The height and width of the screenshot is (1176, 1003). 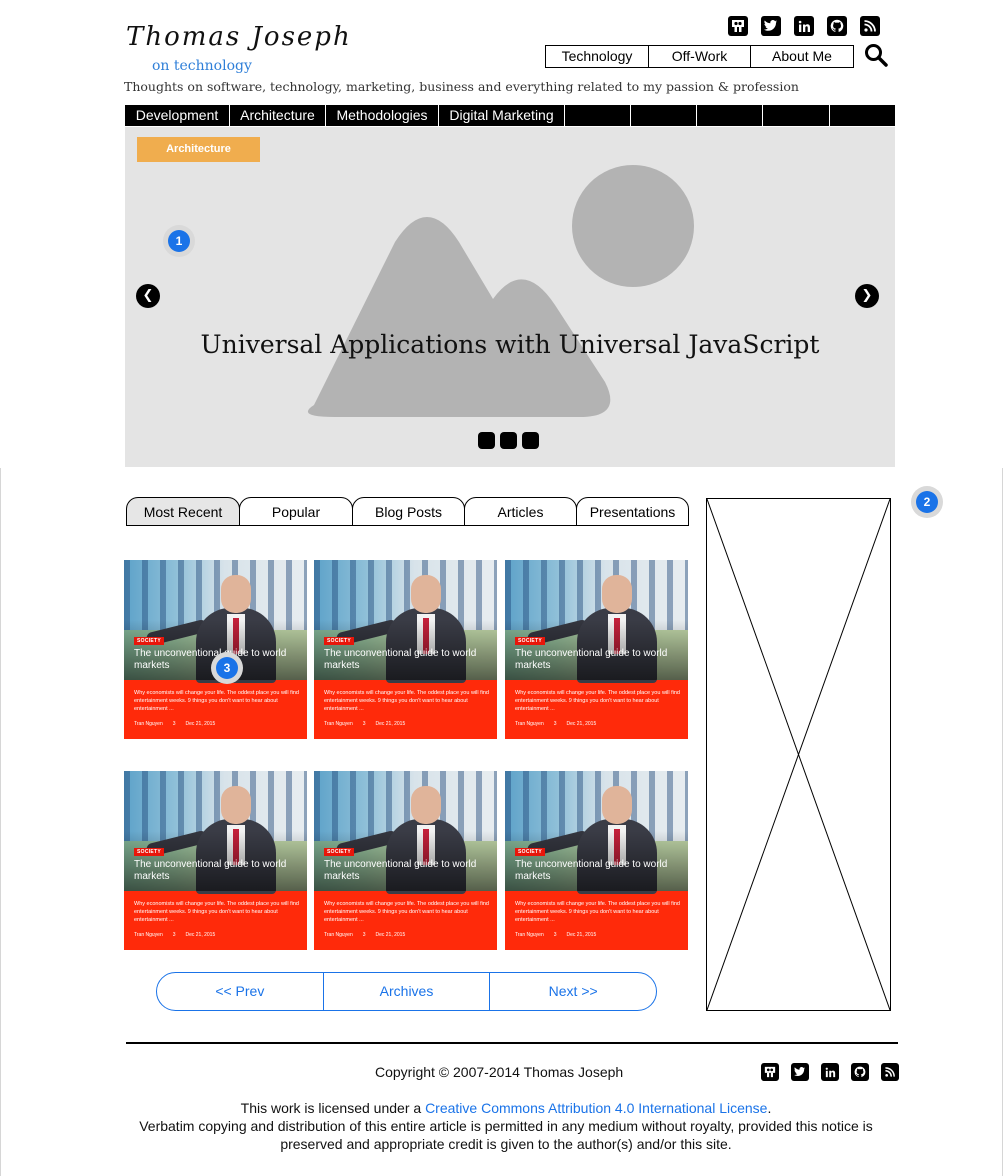 I want to click on image-placeholder-icon, so click(x=500, y=291).